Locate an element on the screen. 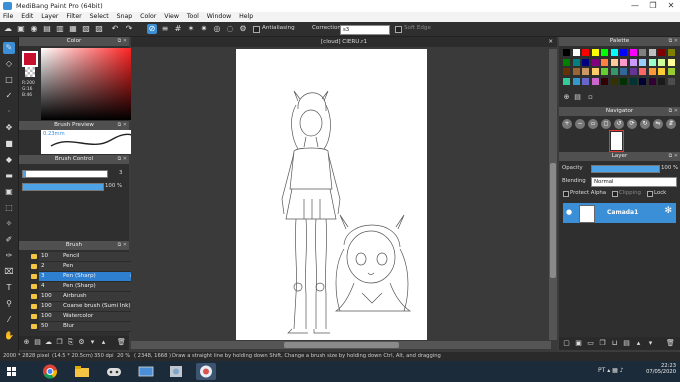 The image size is (680, 382). medibang-taskbar-icon is located at coordinates (206, 371).